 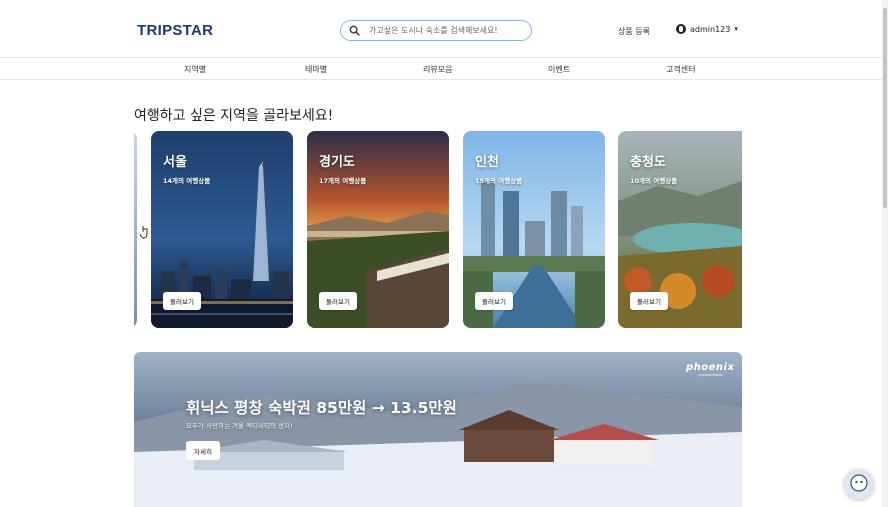 I want to click on caret-down-icon: ▾, so click(x=736, y=29).